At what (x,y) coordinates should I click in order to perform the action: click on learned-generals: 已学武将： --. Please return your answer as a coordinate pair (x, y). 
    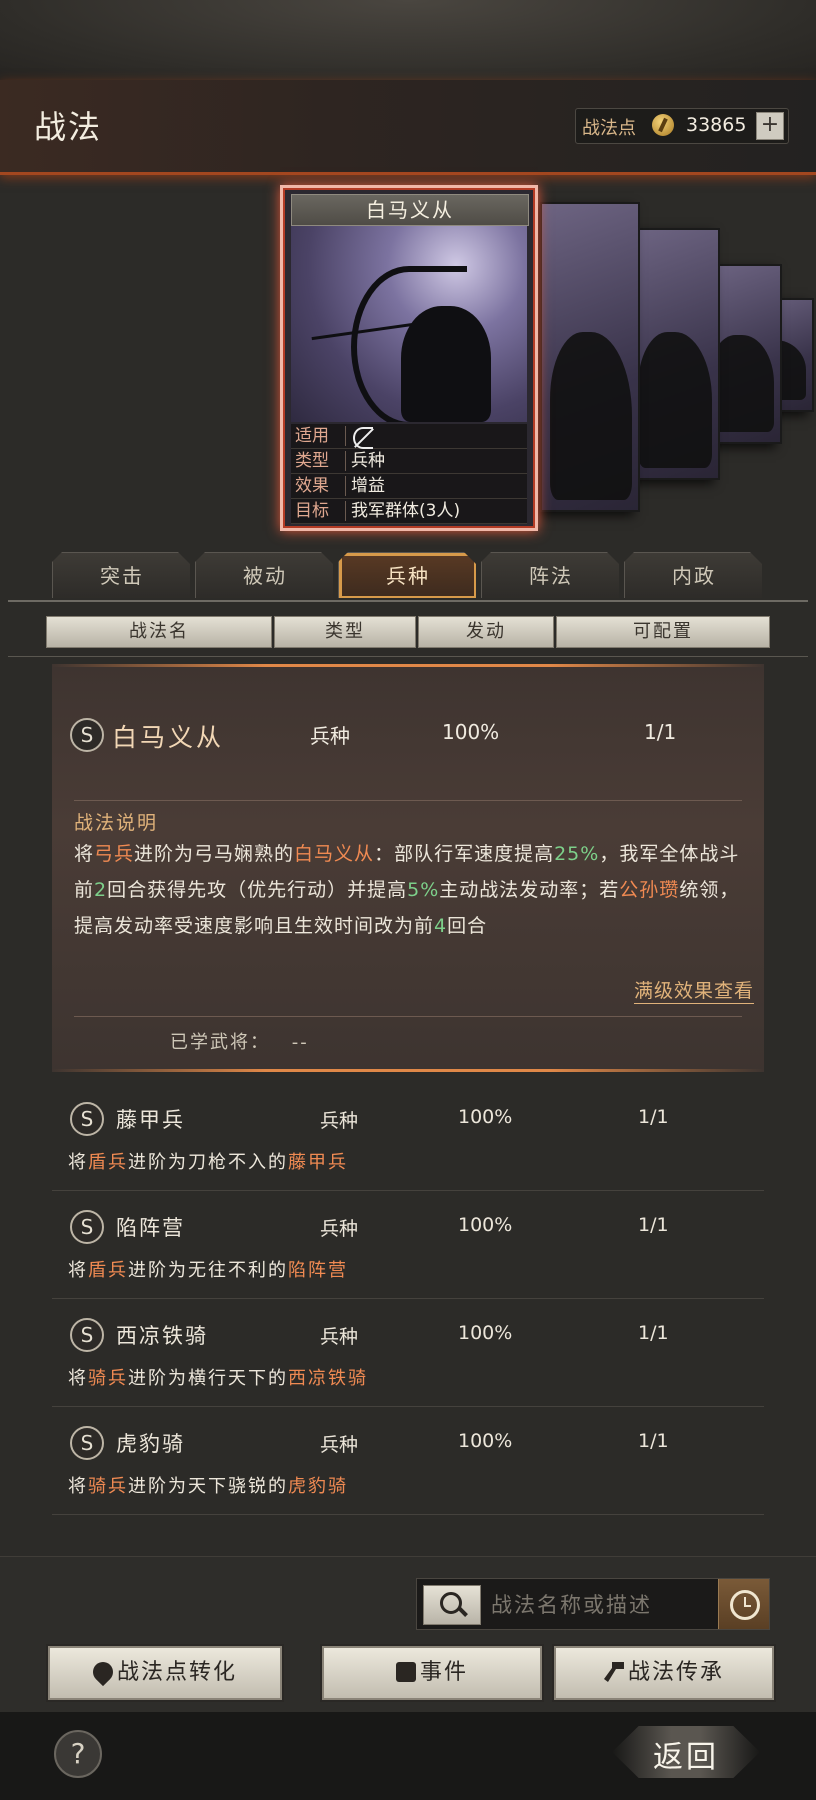
    Looking at the image, I should click on (239, 1041).